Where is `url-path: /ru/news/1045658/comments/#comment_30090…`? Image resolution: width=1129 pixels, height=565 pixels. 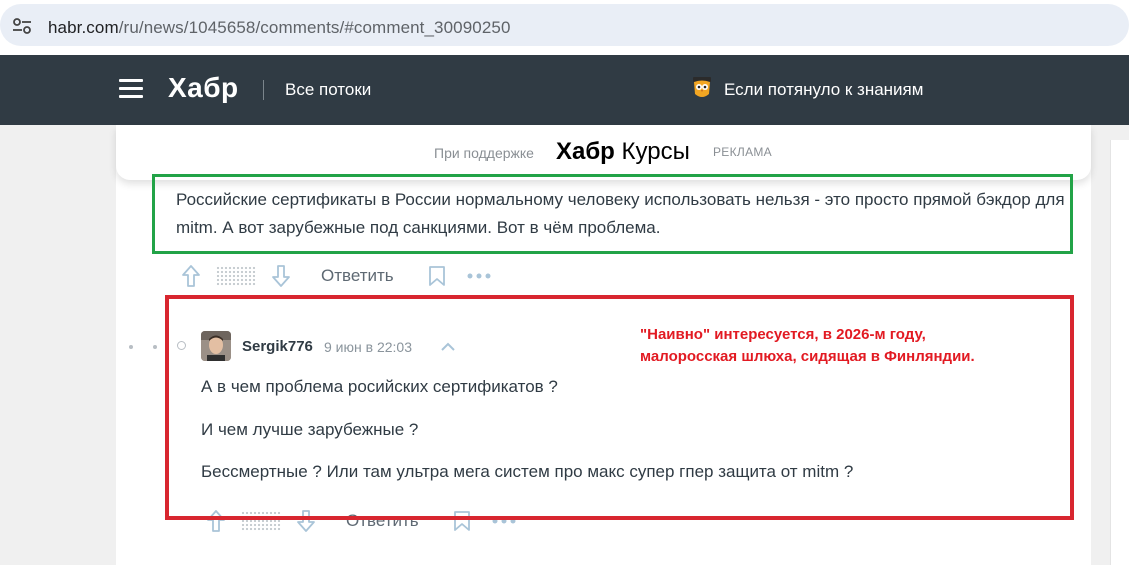 url-path: /ru/news/1045658/comments/#comment_30090… is located at coordinates (314, 27).